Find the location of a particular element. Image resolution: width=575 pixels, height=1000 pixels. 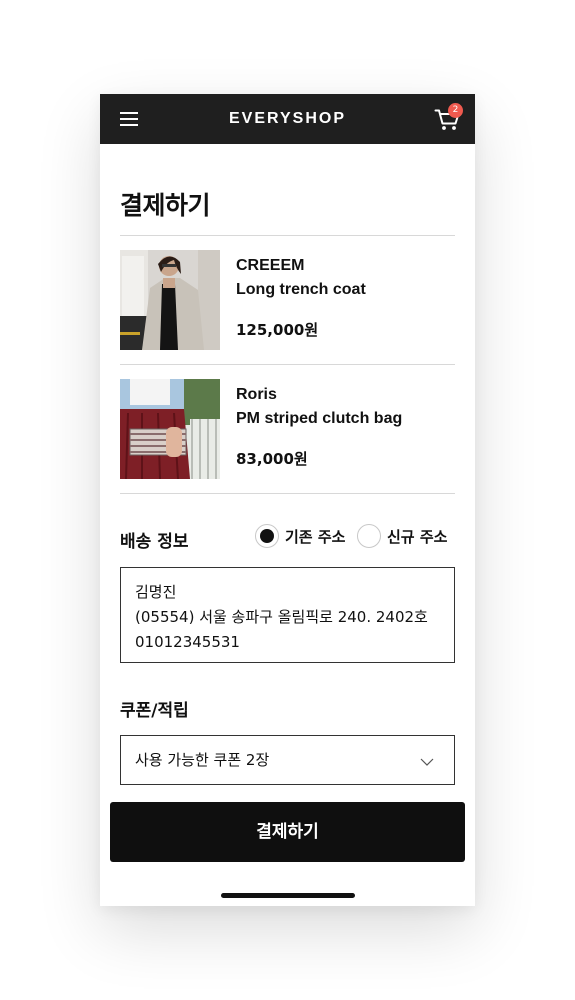

brand-logo: EVERYSHOP is located at coordinates (287, 118).